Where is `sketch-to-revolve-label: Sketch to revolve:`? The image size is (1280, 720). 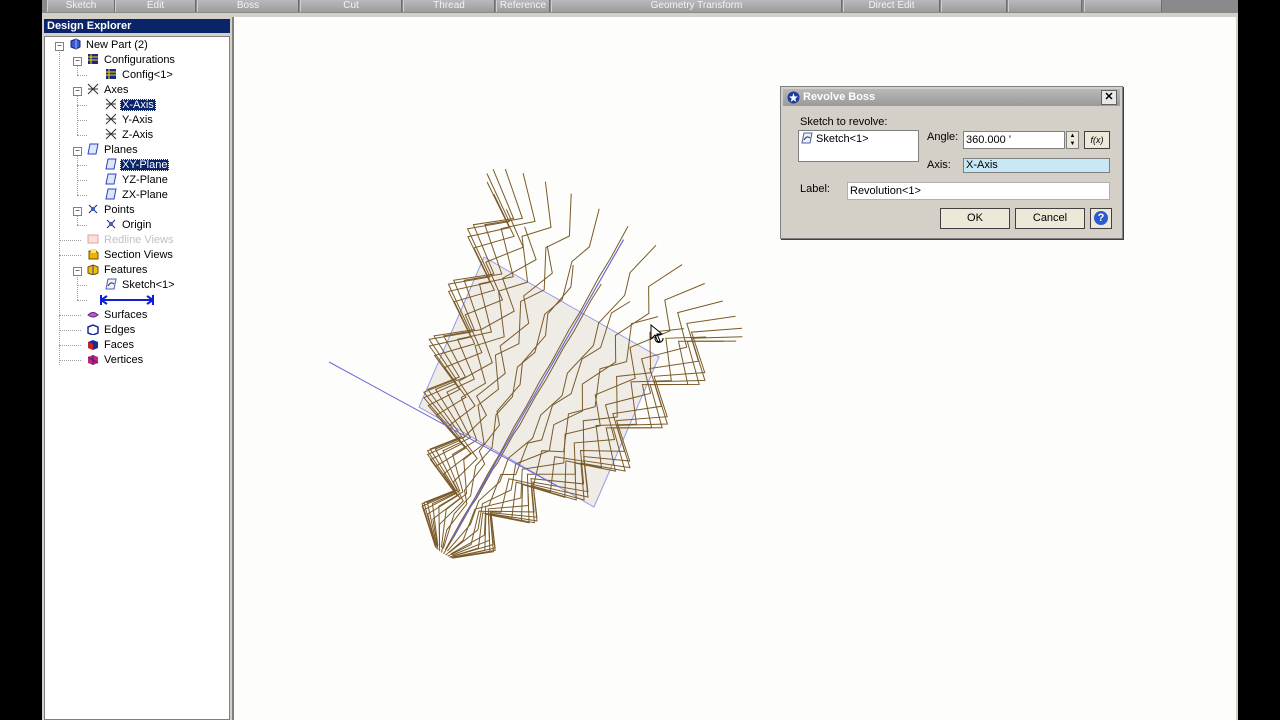 sketch-to-revolve-label: Sketch to revolve: is located at coordinates (844, 122).